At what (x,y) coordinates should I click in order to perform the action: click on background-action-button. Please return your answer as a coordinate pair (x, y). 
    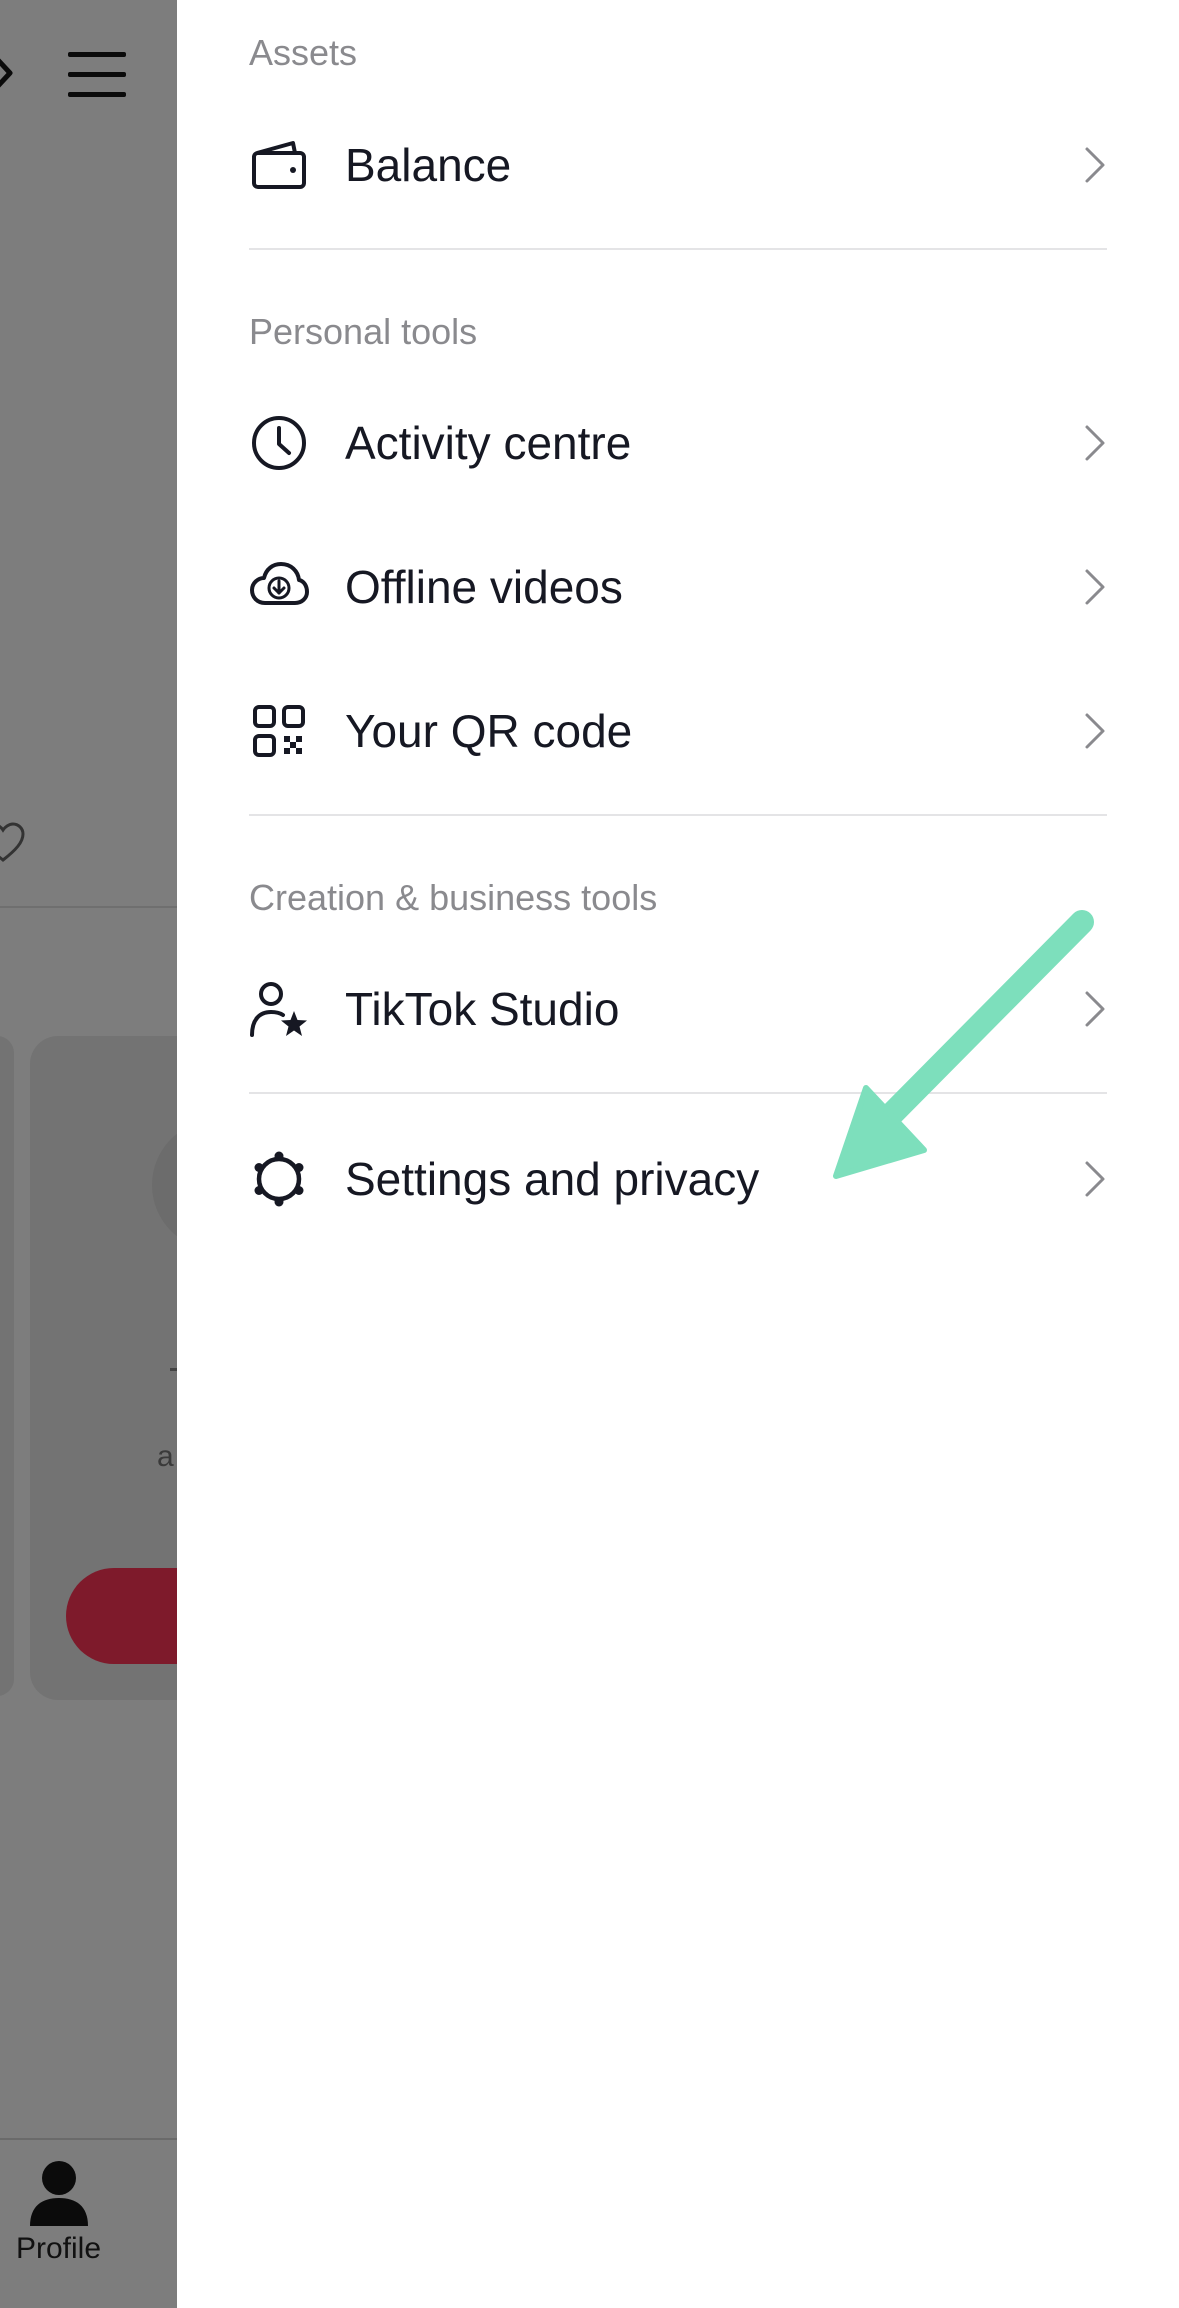
    Looking at the image, I should click on (121, 1616).